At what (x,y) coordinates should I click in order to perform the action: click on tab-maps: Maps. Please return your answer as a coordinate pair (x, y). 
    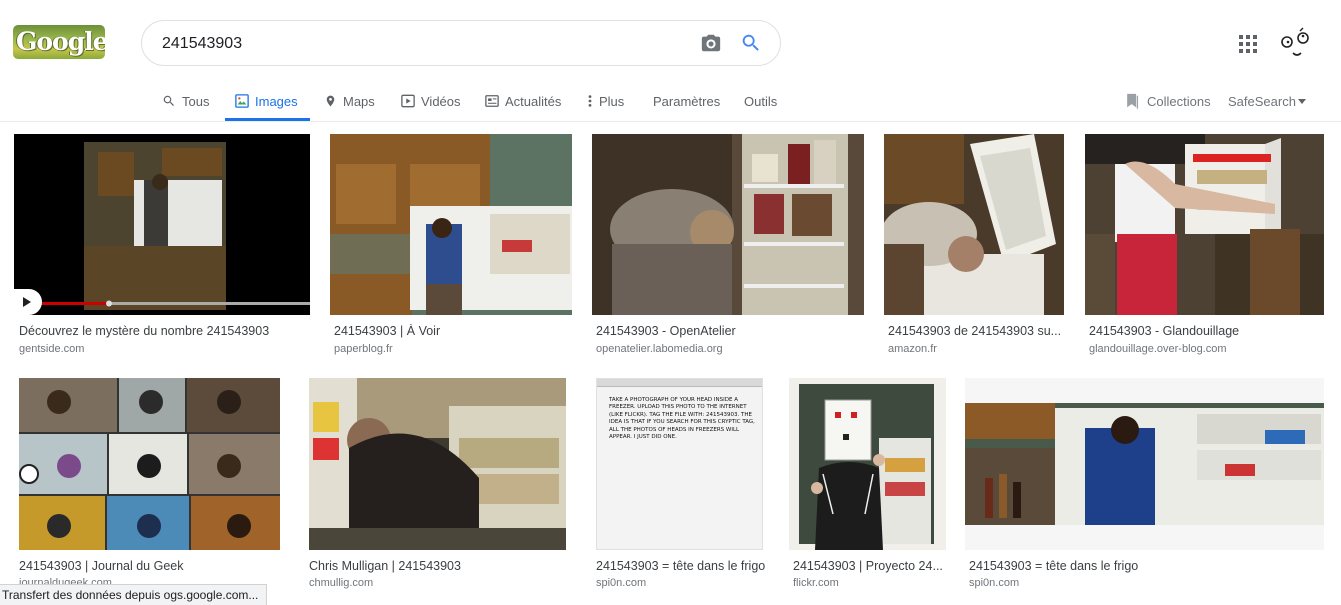
    Looking at the image, I should click on (349, 101).